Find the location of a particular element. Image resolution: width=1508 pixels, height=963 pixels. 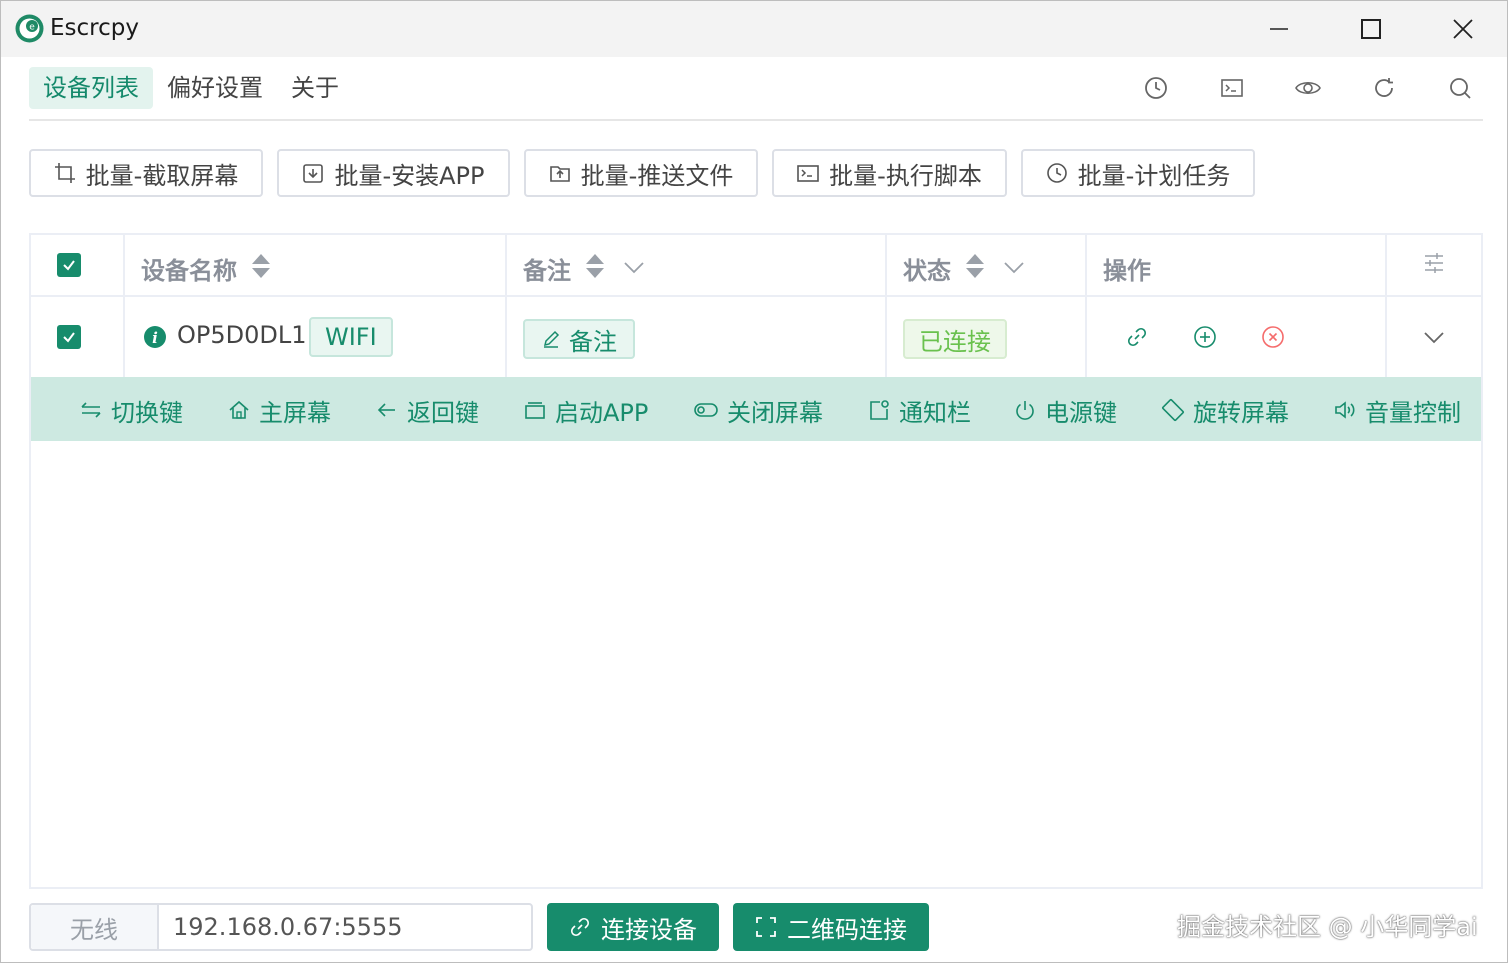

notification-icon is located at coordinates (879, 410).